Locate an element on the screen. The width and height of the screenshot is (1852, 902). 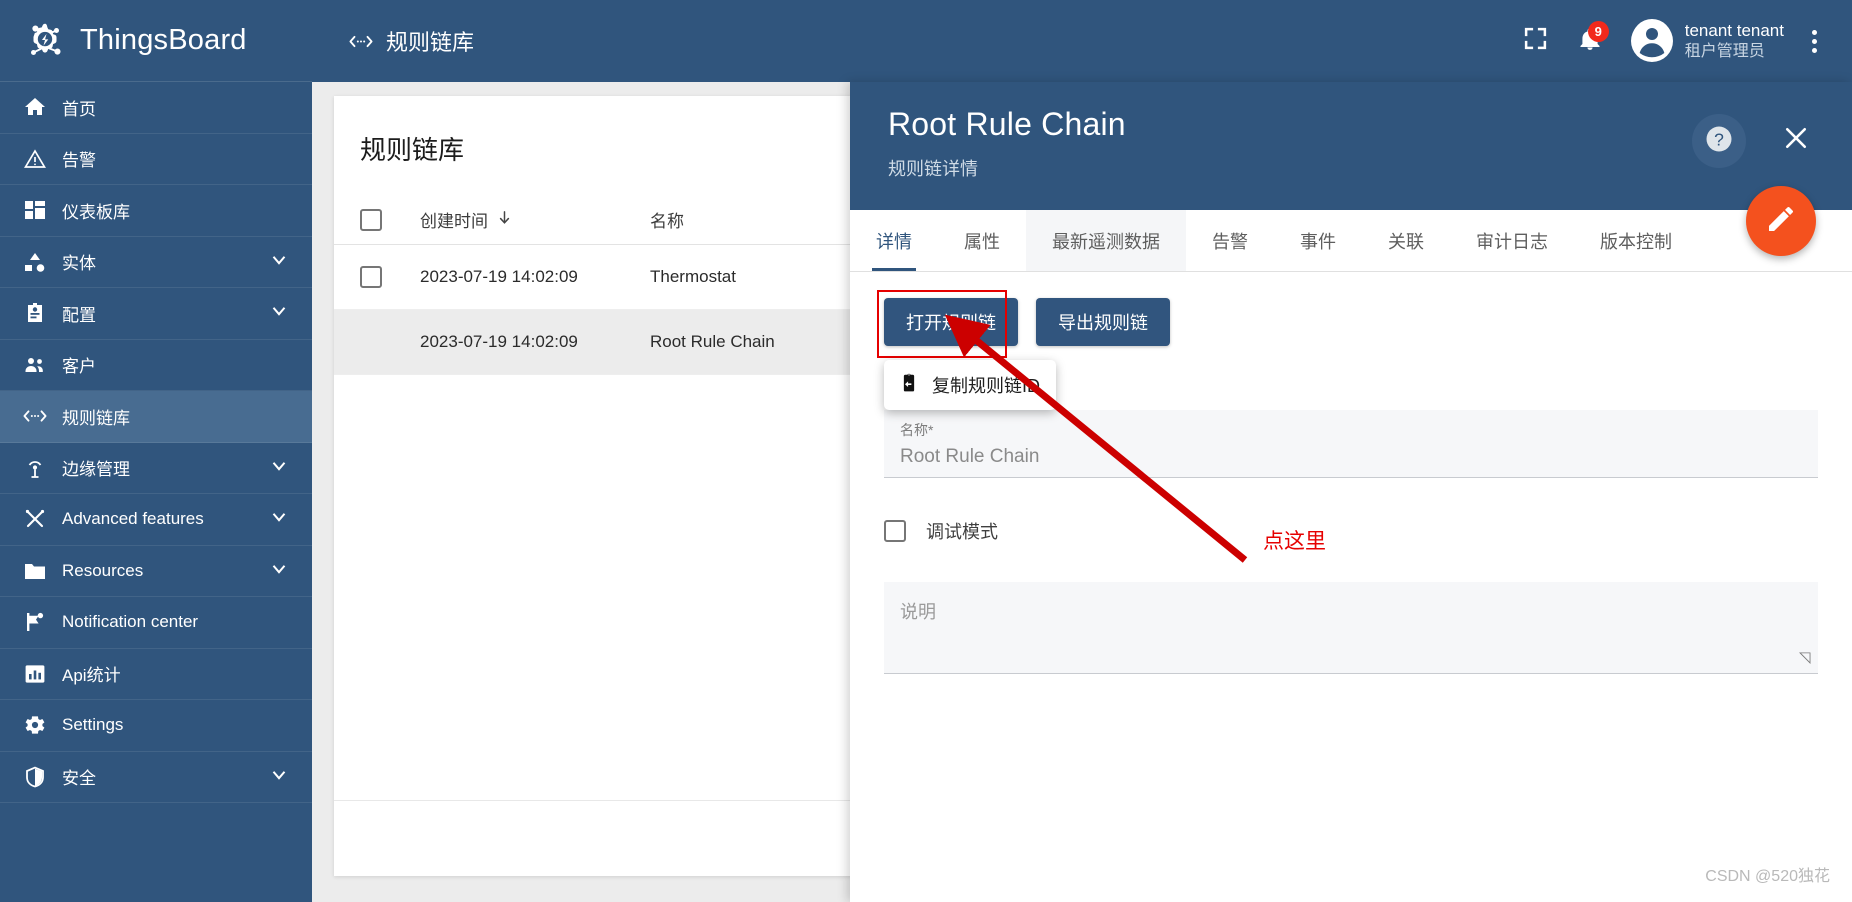
name-field: 名称* Root Rule Chain is located at coordinates (1351, 444).